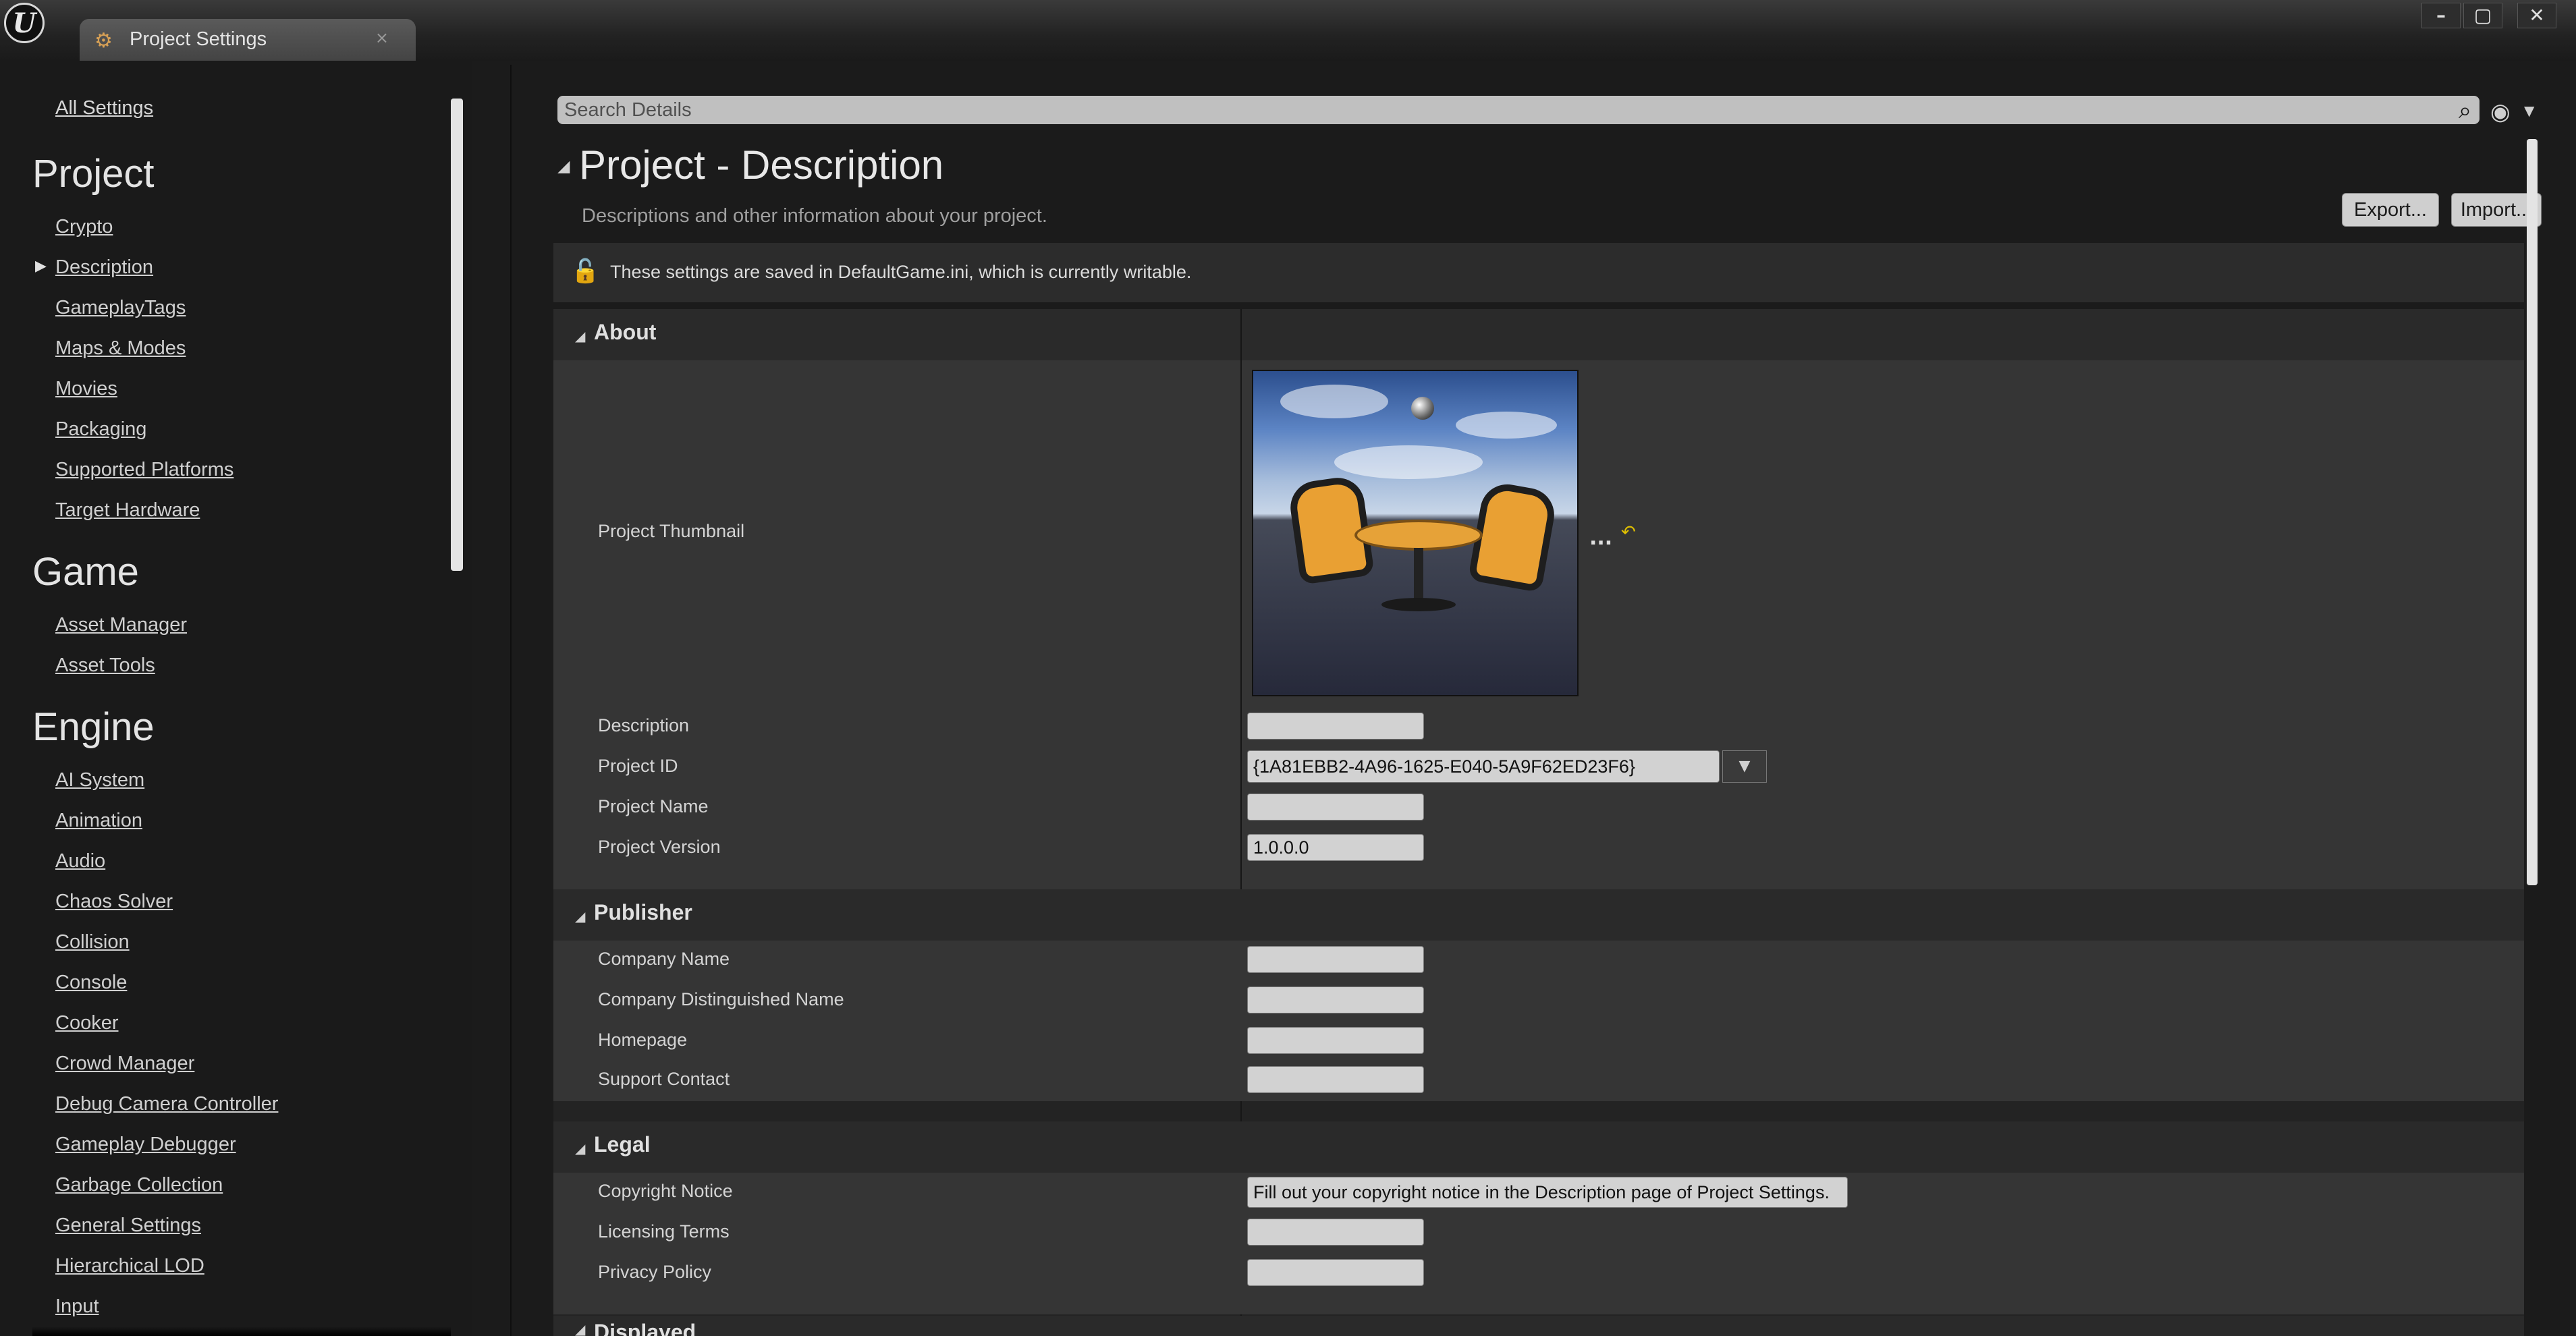  What do you see at coordinates (1483, 766) in the screenshot?
I see `project-id-field: {1A81EBB2-4A96-1625-E040-5A9F62ED23F6}` at bounding box center [1483, 766].